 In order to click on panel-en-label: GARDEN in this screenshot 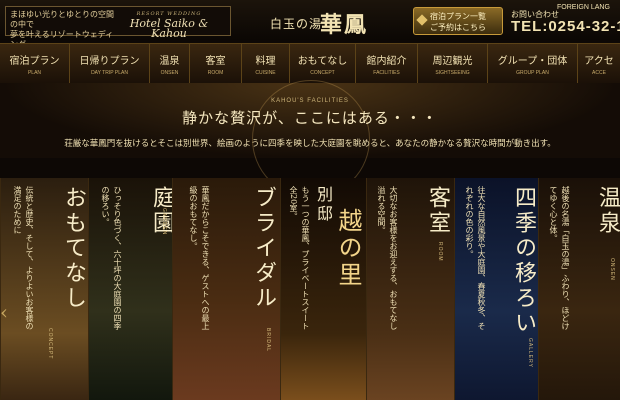, I will do `click(164, 222)`.